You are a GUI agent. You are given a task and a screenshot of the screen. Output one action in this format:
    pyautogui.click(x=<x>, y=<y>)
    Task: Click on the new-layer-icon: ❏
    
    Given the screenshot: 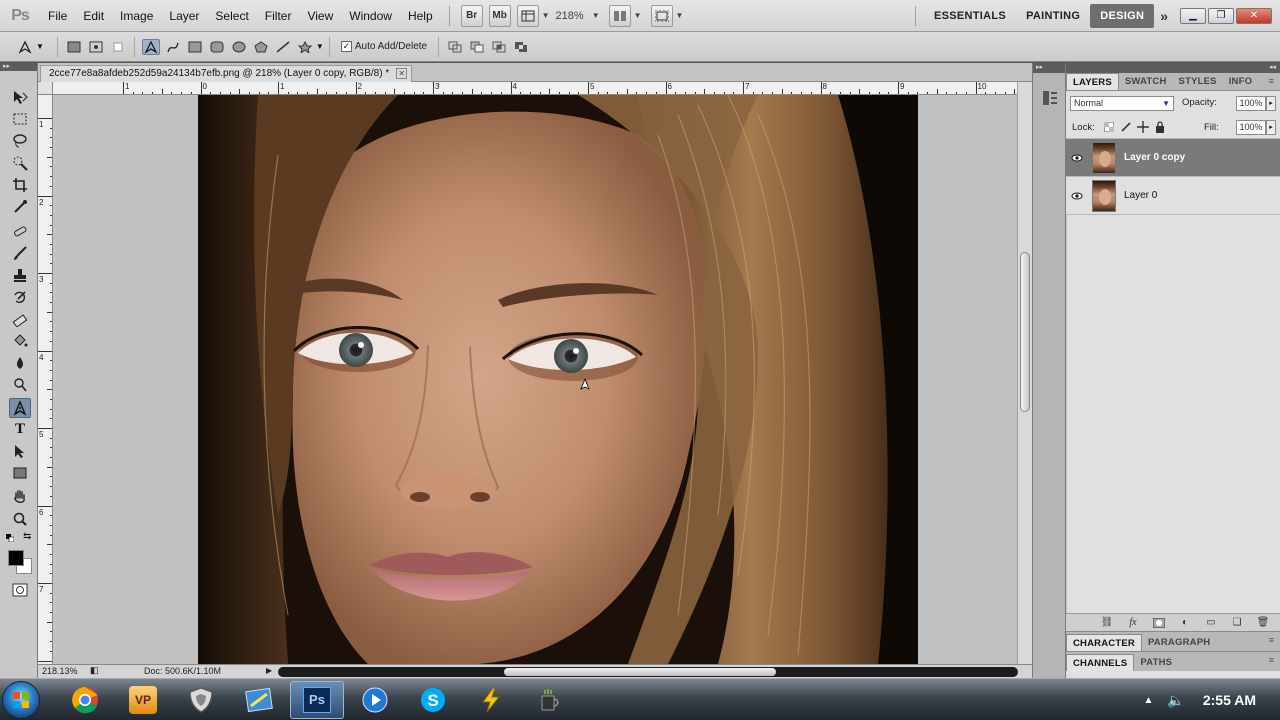 What is the action you would take?
    pyautogui.click(x=1237, y=623)
    